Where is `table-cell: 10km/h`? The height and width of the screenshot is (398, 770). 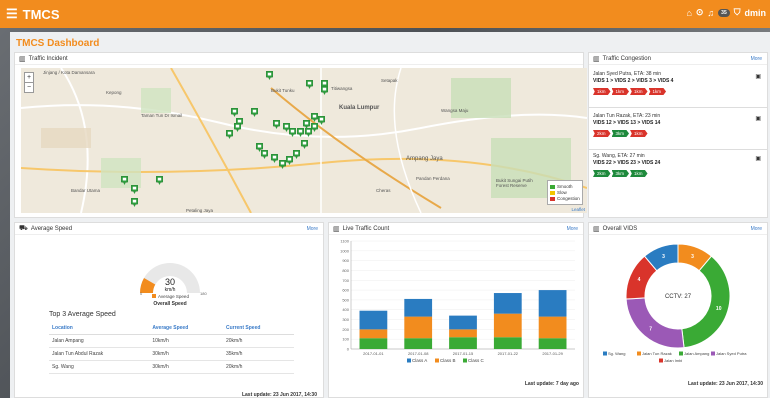
table-cell: 10km/h is located at coordinates (186, 341).